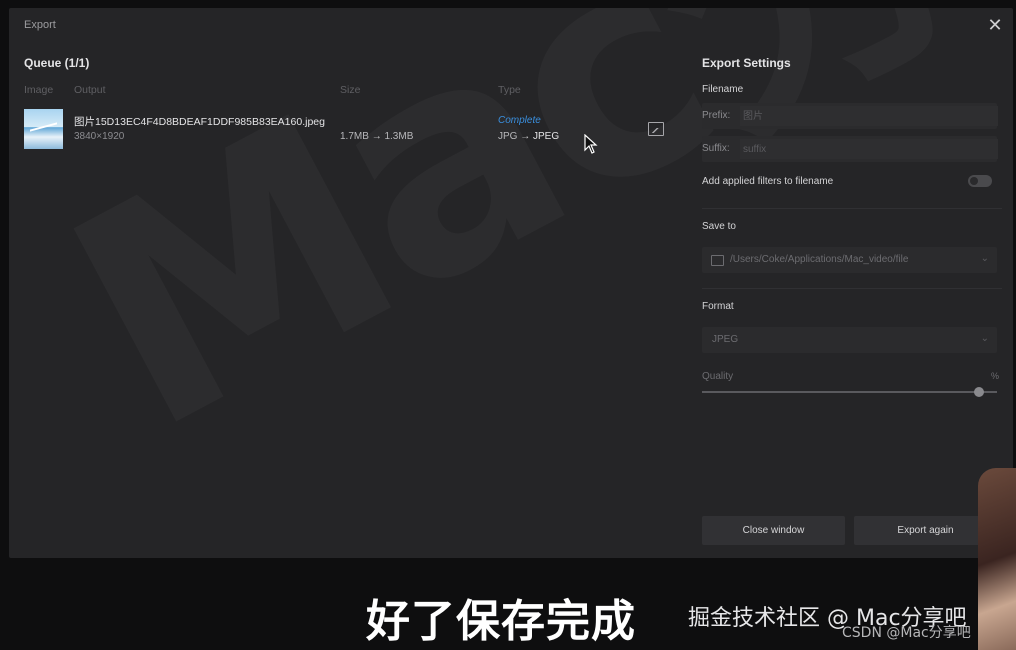 The height and width of the screenshot is (650, 1016). What do you see at coordinates (39, 90) in the screenshot?
I see `col-image-header: Image` at bounding box center [39, 90].